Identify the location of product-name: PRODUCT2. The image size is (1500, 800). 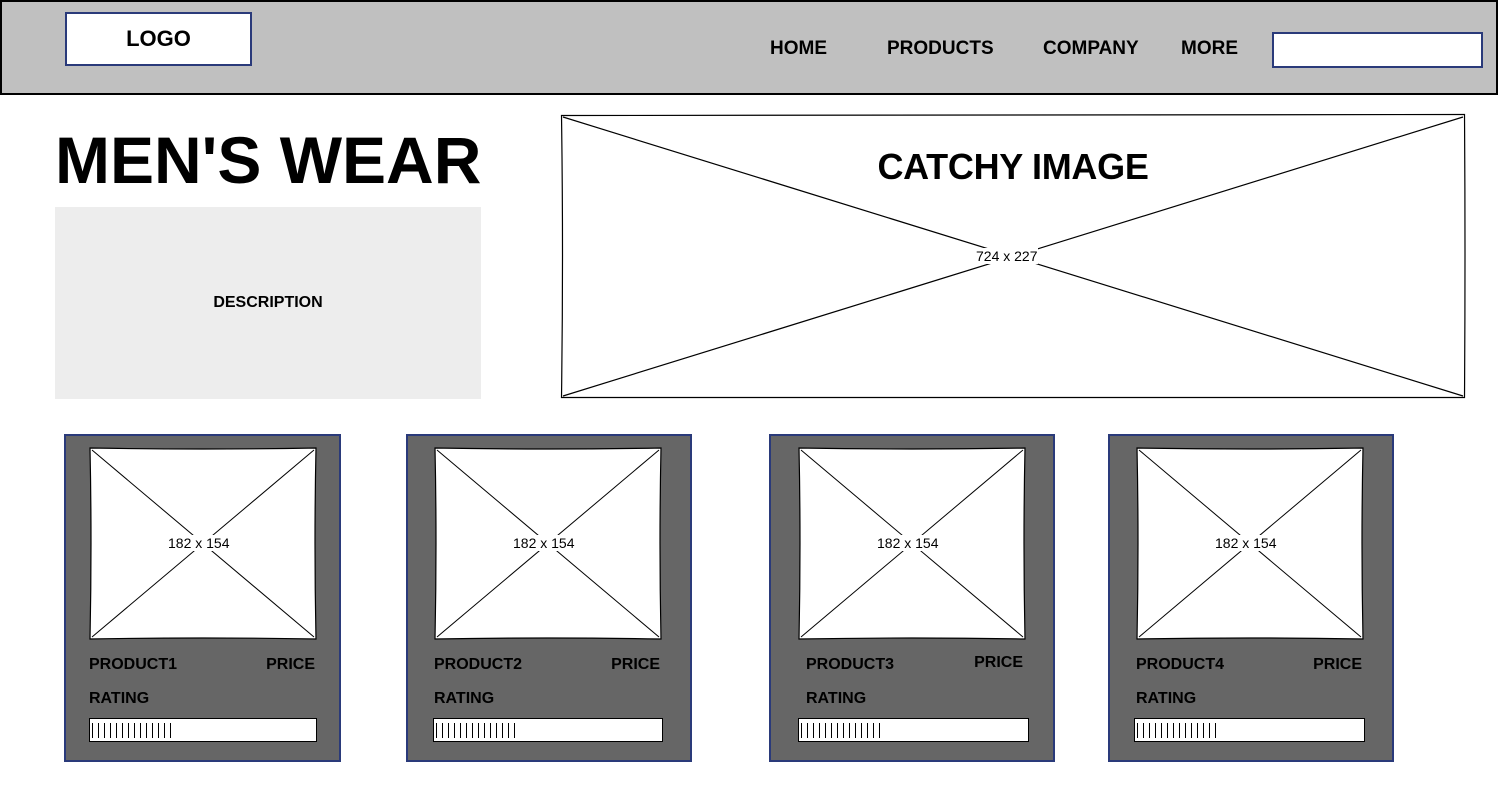
(478, 665).